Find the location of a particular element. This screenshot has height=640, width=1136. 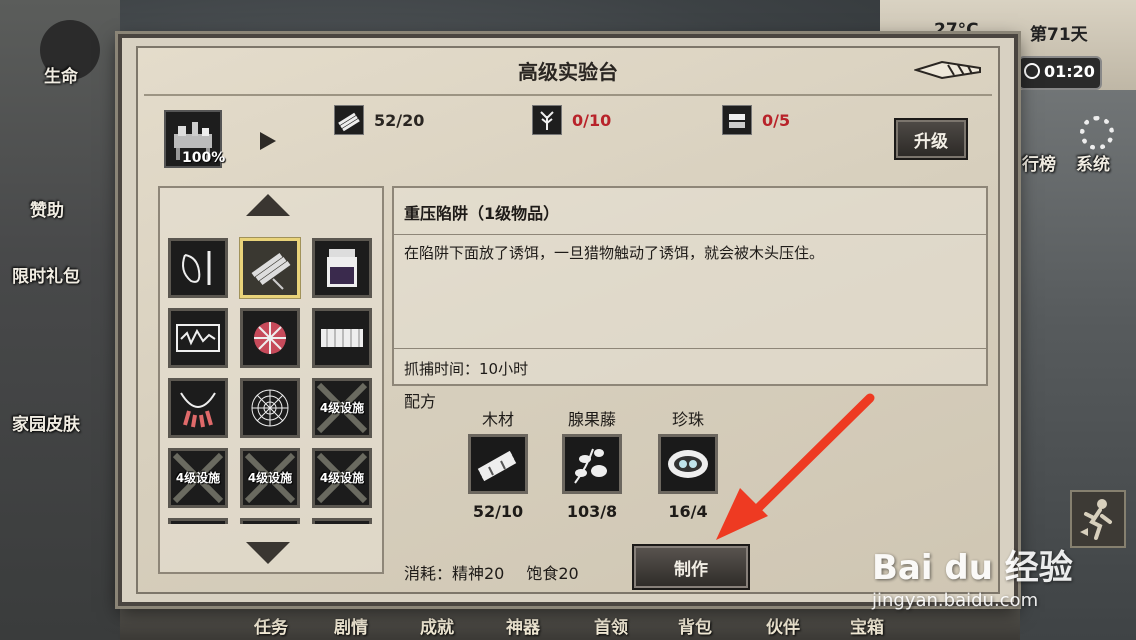

ingredient-name: 腺果藤 is located at coordinates (591, 419).